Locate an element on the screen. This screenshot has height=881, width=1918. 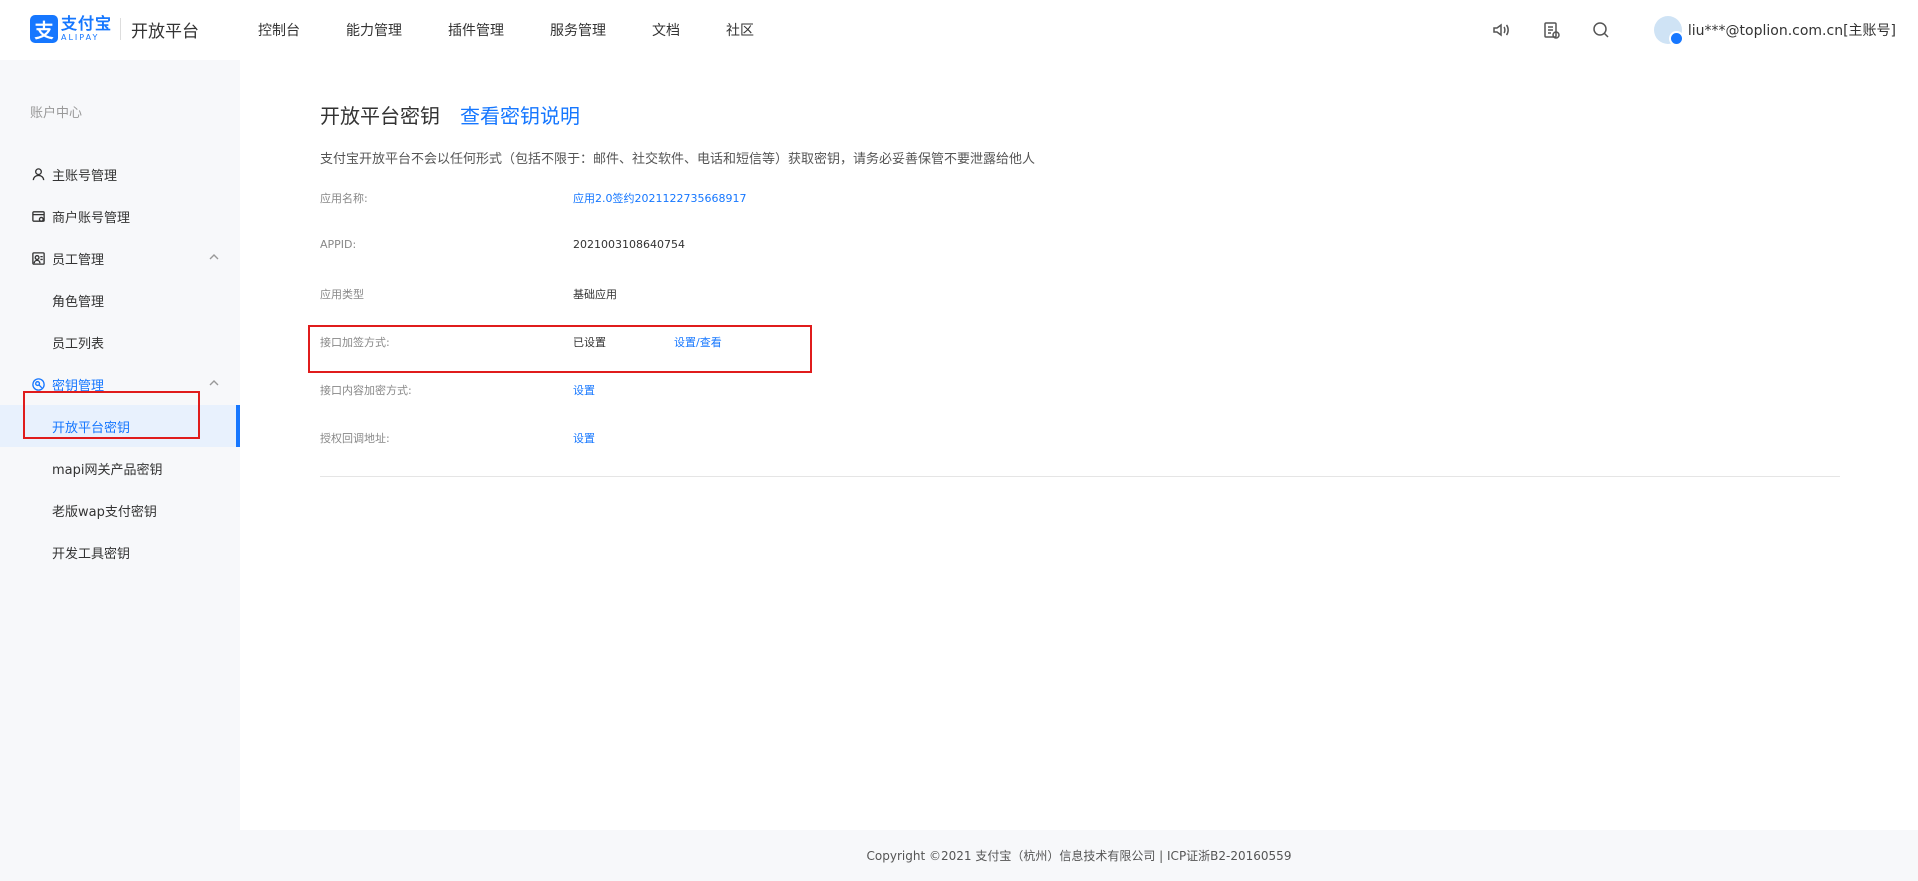
sidebar-item-main-account: 主账号管理 is located at coordinates (120, 174).